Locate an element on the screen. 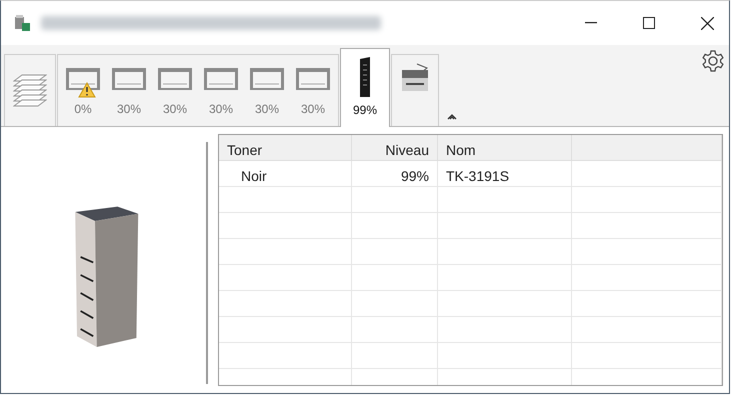 This screenshot has width=731, height=401. device-tab is located at coordinates (415, 90).